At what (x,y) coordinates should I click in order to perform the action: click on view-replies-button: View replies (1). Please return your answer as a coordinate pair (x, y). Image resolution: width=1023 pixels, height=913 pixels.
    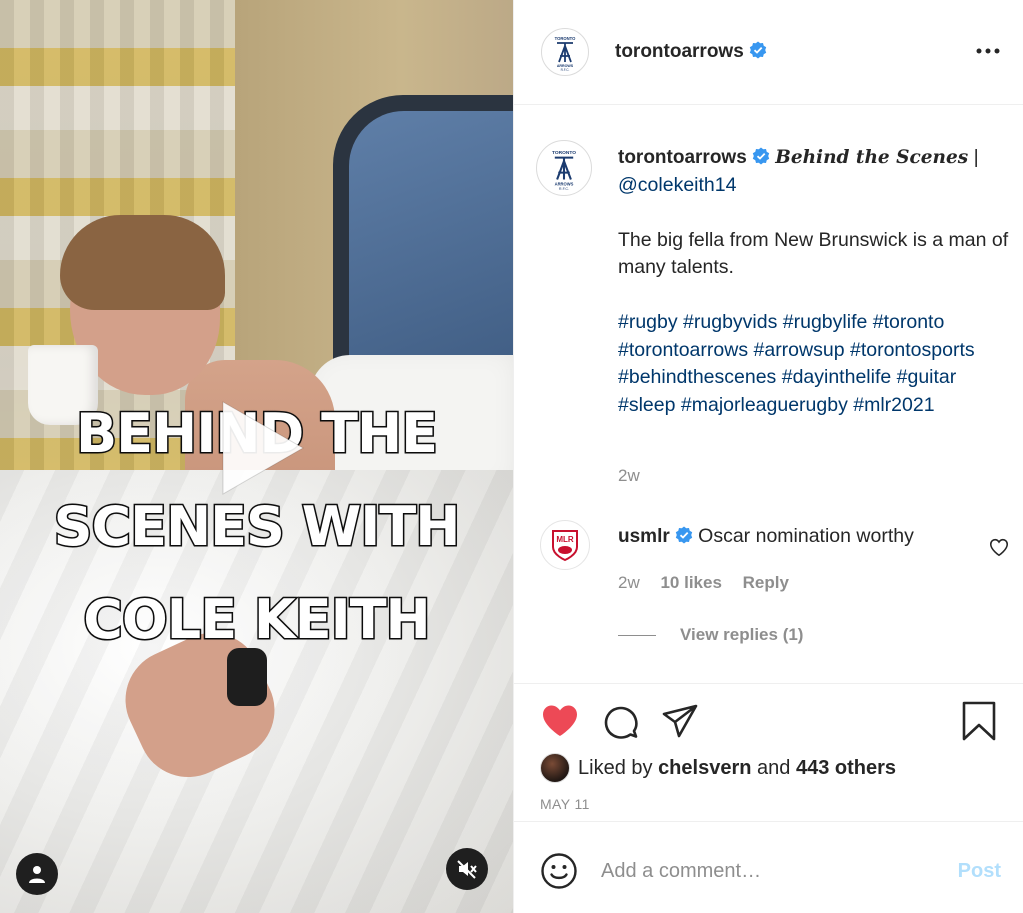
    Looking at the image, I should click on (710, 635).